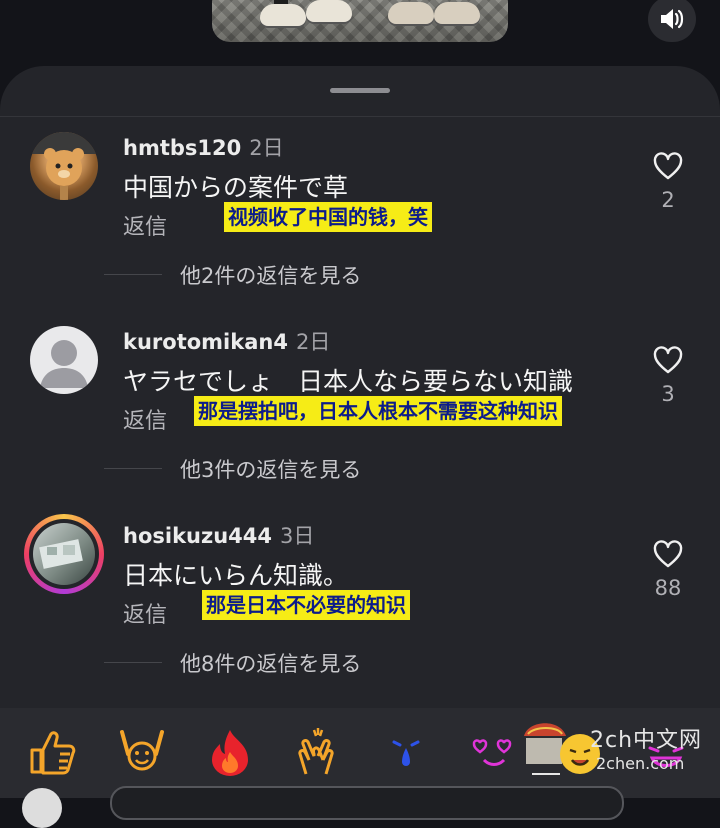 This screenshot has width=720, height=828. I want to click on comment-text: ヤラセでしょ 日本人なら要らない知識, so click(348, 381).